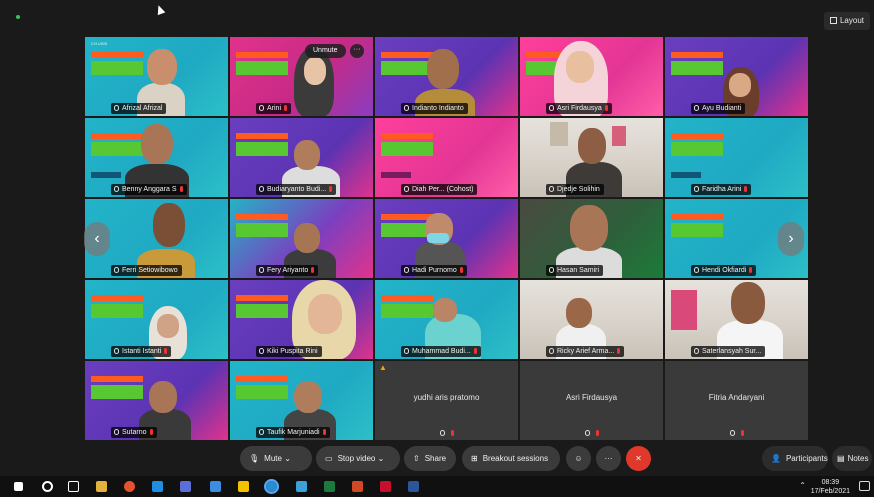  I want to click on layout-button: Layout, so click(846, 21).